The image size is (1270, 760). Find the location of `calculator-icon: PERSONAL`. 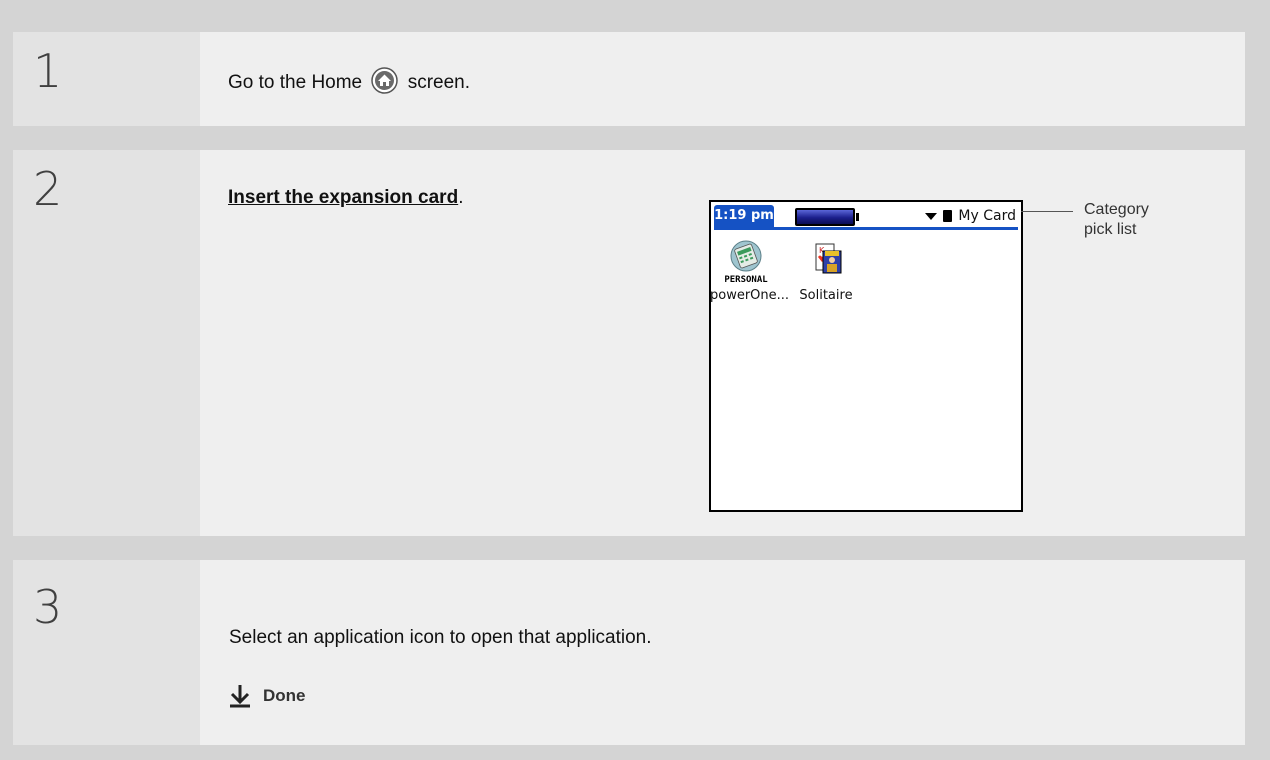

calculator-icon: PERSONAL is located at coordinates (746, 262).